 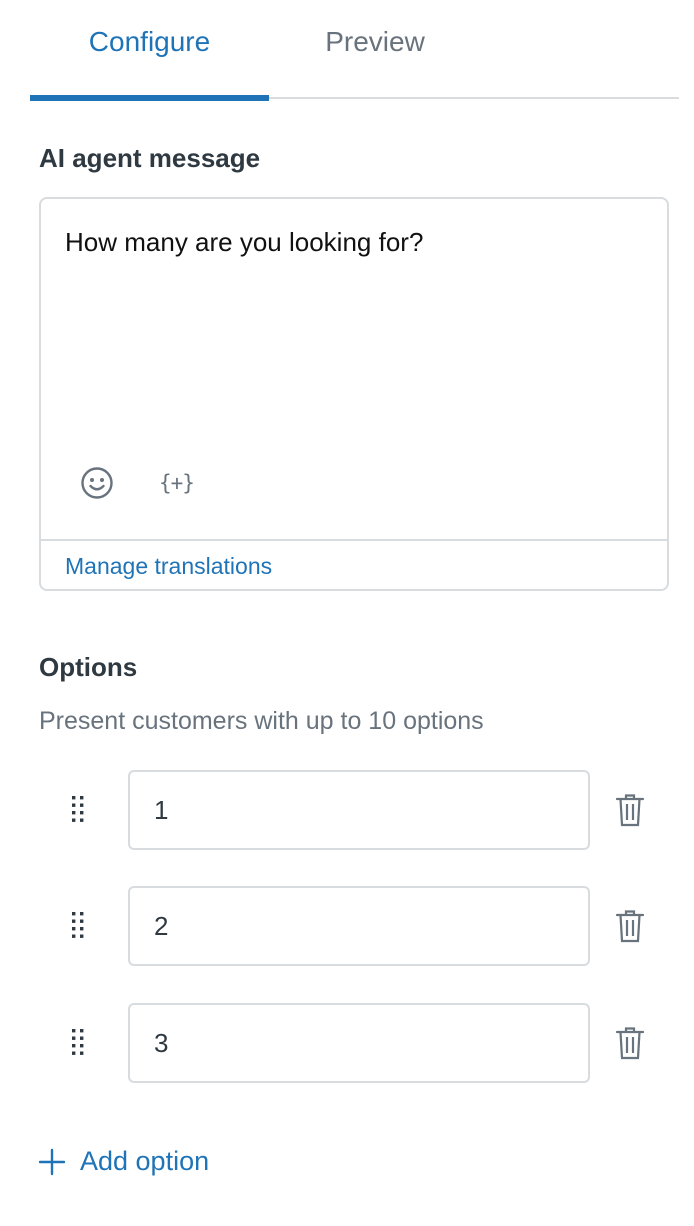 I want to click on tab-configure: Configure, so click(x=149, y=50).